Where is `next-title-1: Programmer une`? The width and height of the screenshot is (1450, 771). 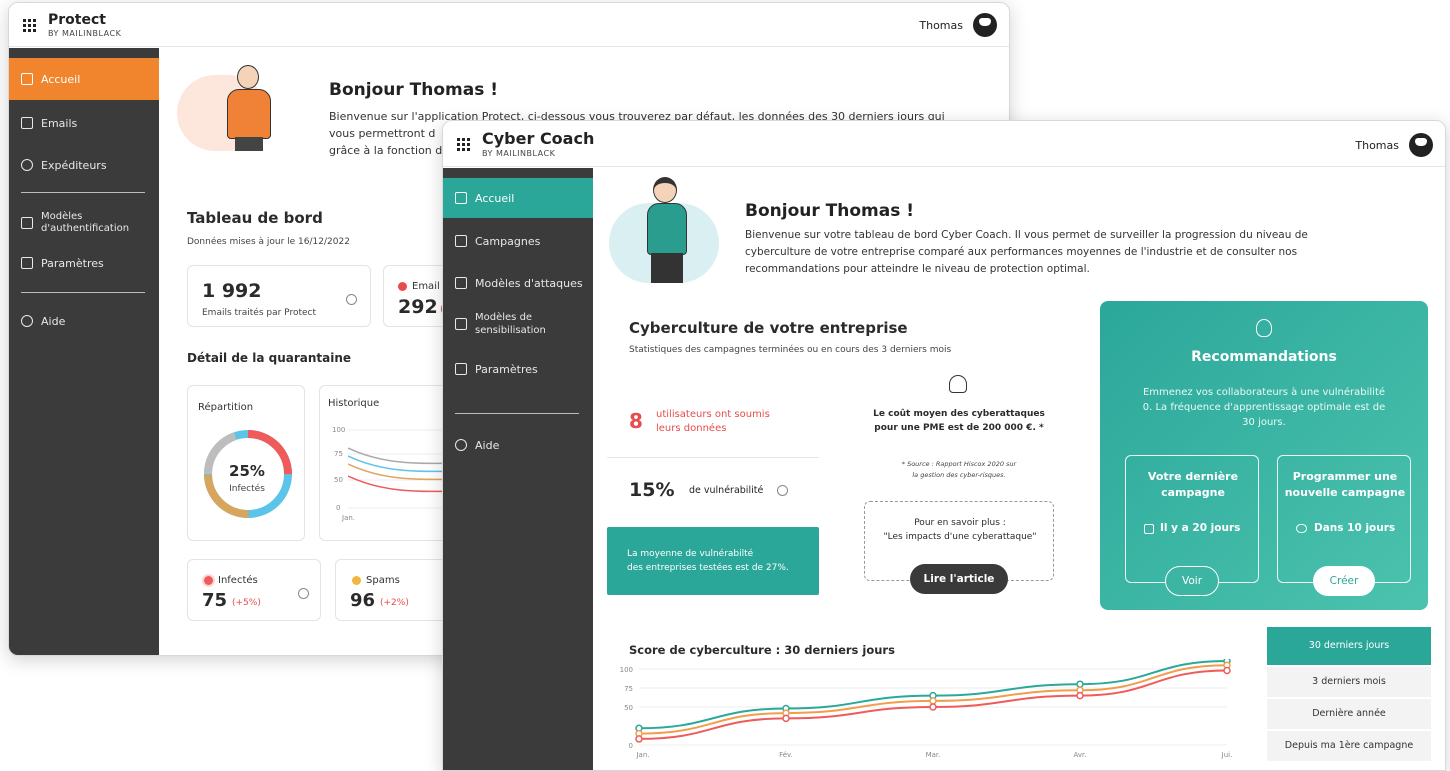 next-title-1: Programmer une is located at coordinates (1345, 476).